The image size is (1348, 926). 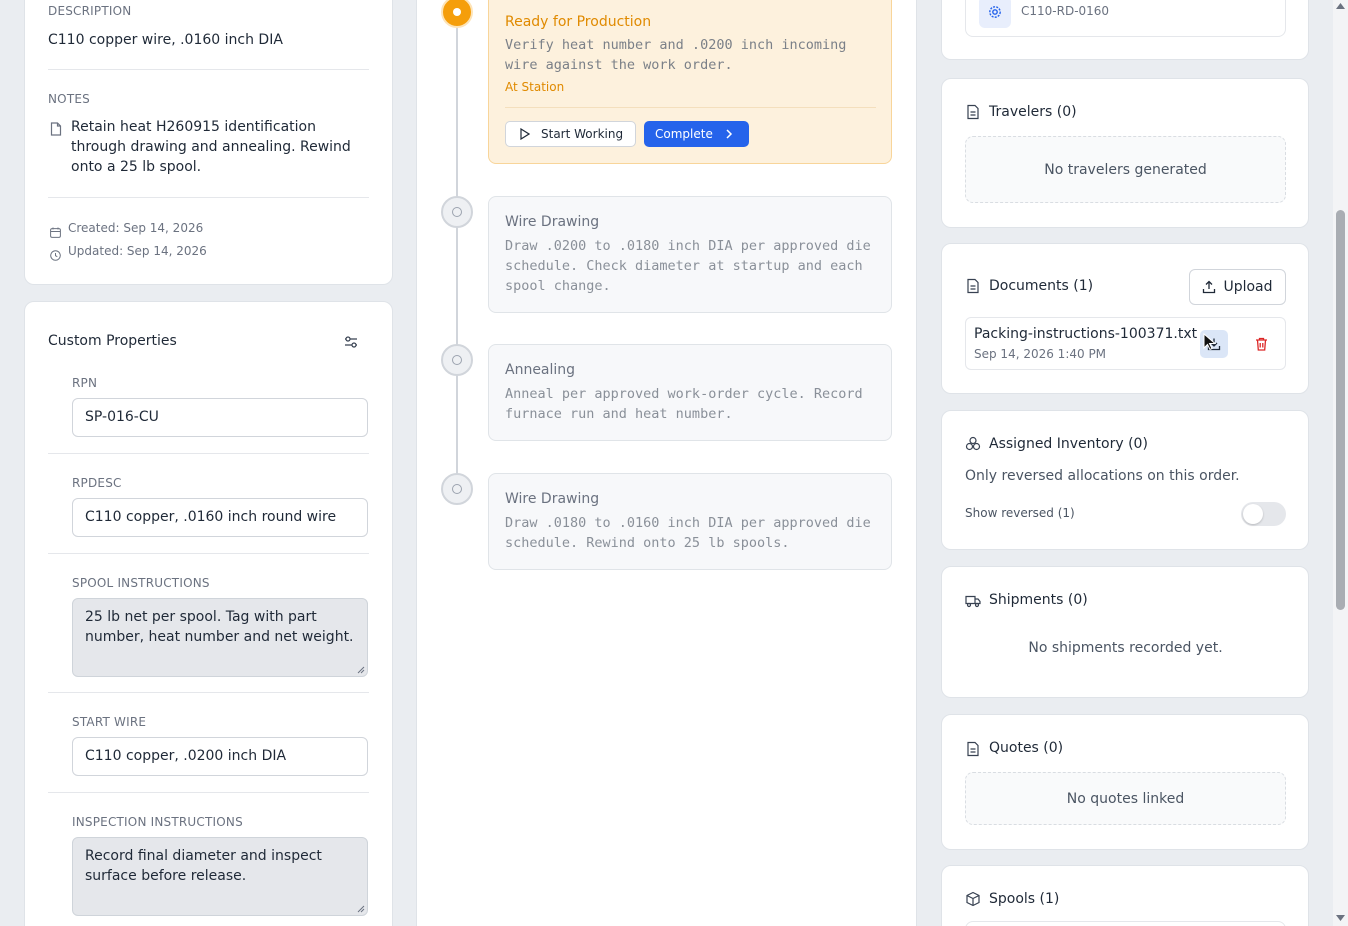 What do you see at coordinates (90, 11) in the screenshot?
I see `description-label: DESCRIPTION` at bounding box center [90, 11].